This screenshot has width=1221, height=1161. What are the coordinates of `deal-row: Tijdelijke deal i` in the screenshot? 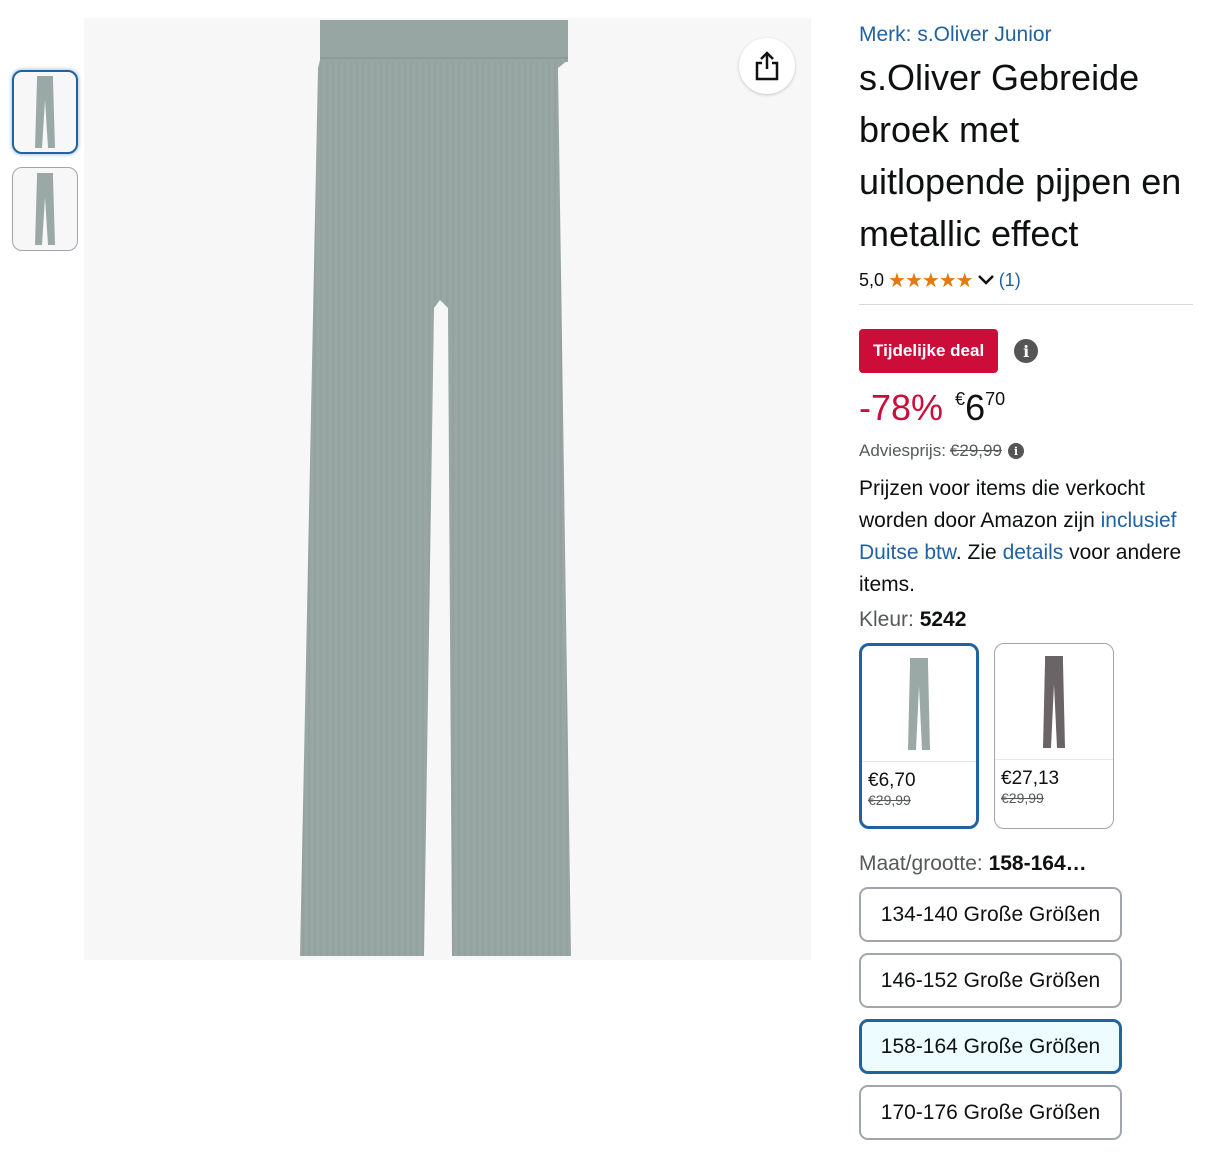 It's located at (1026, 351).